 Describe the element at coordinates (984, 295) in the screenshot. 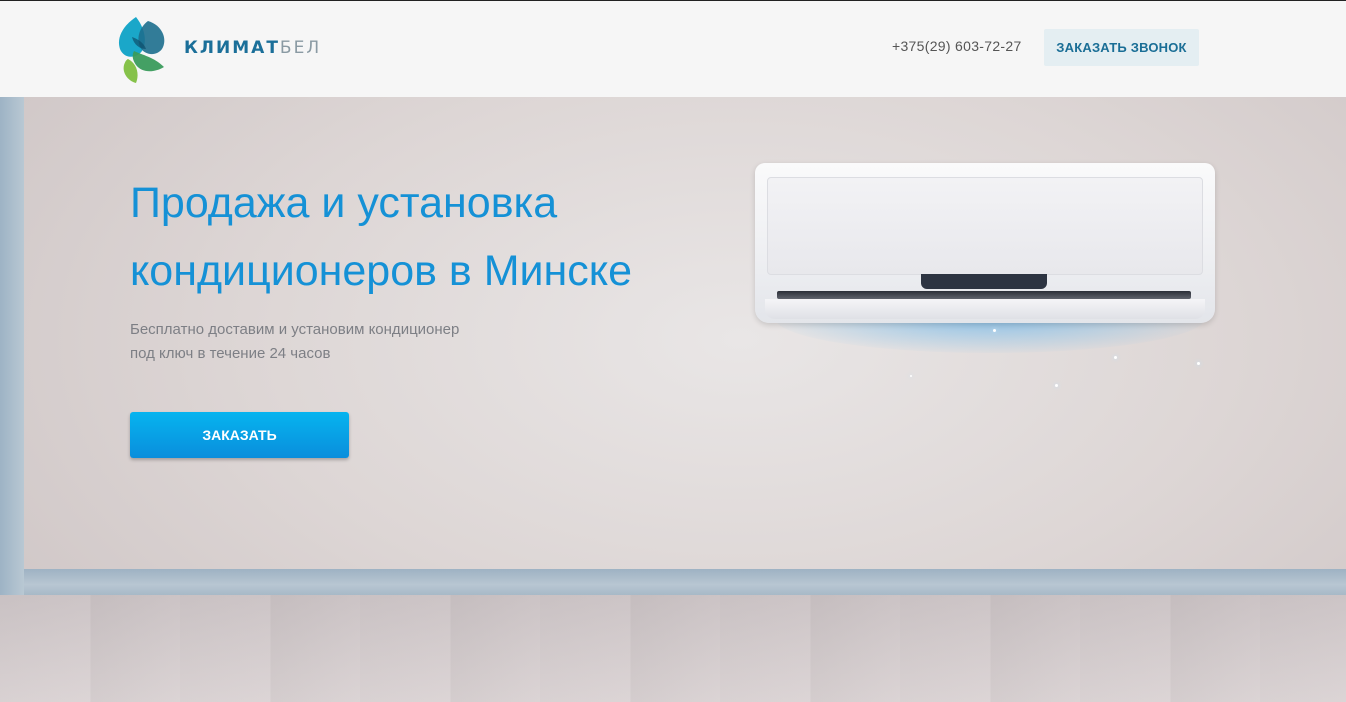

I see `ac-vent` at that location.